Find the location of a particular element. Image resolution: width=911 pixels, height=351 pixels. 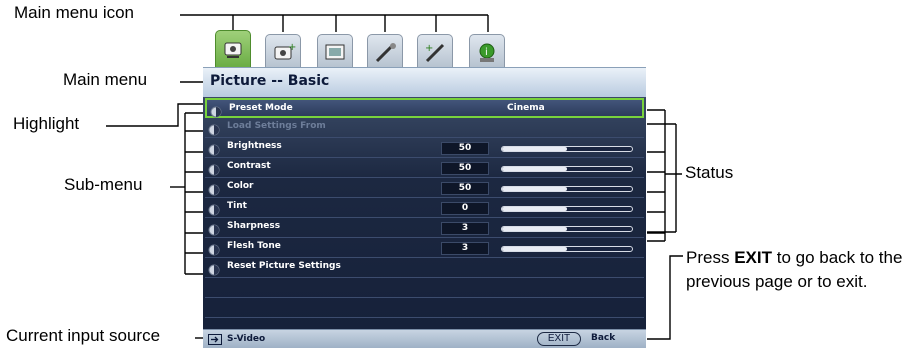

load-settings-icon is located at coordinates (214, 128).